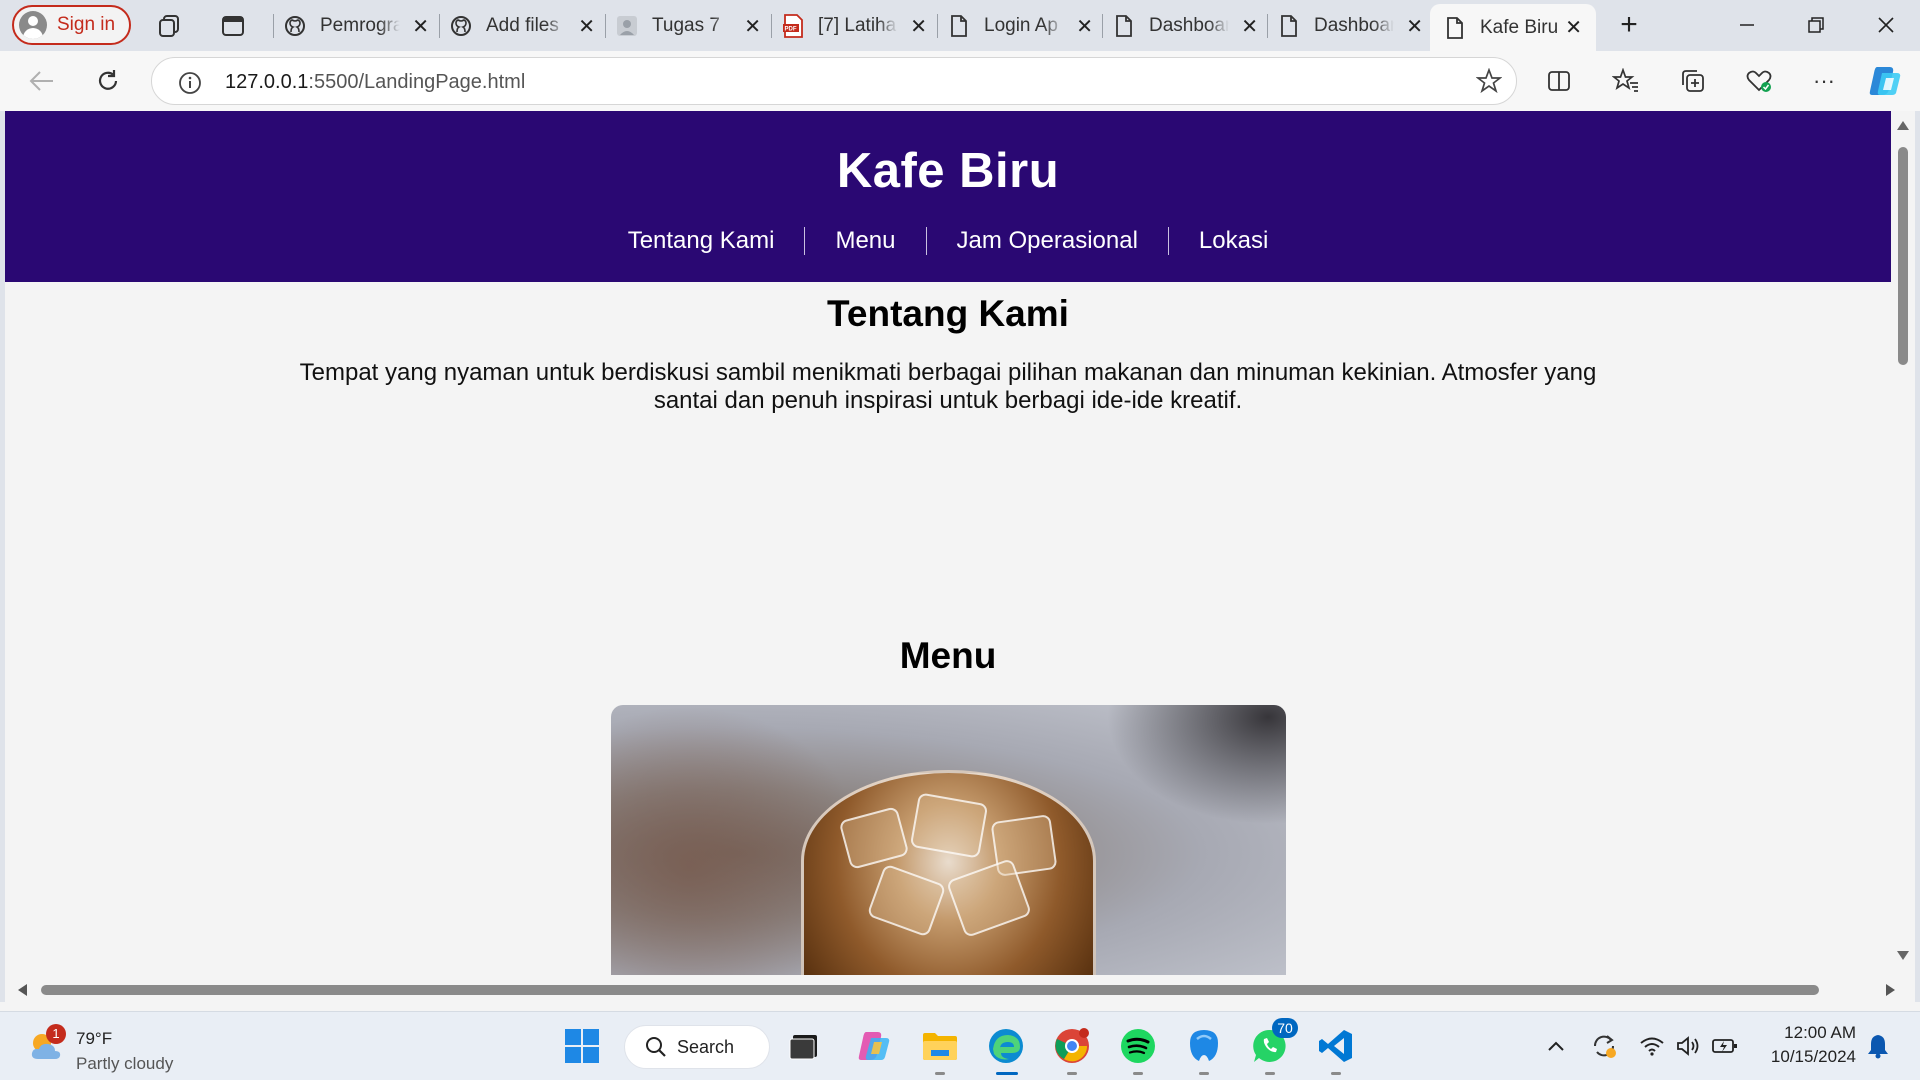 This screenshot has width=1920, height=1080. I want to click on tab-kafe-biru: Kafe Biru ✕, so click(1513, 27).